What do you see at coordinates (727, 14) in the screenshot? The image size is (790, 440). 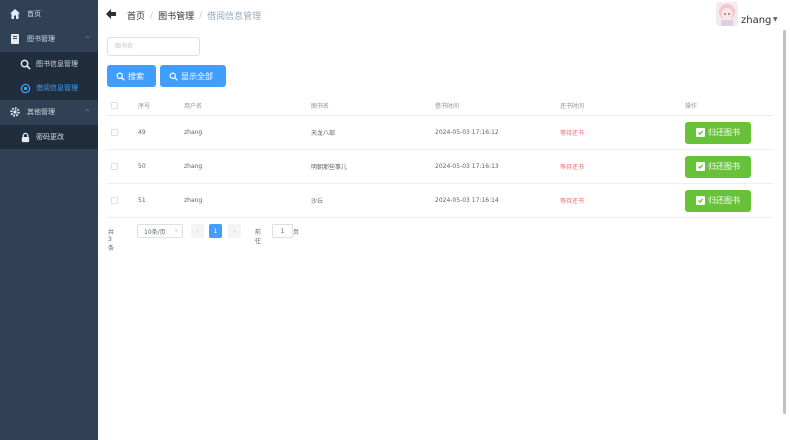 I see `avatar` at bounding box center [727, 14].